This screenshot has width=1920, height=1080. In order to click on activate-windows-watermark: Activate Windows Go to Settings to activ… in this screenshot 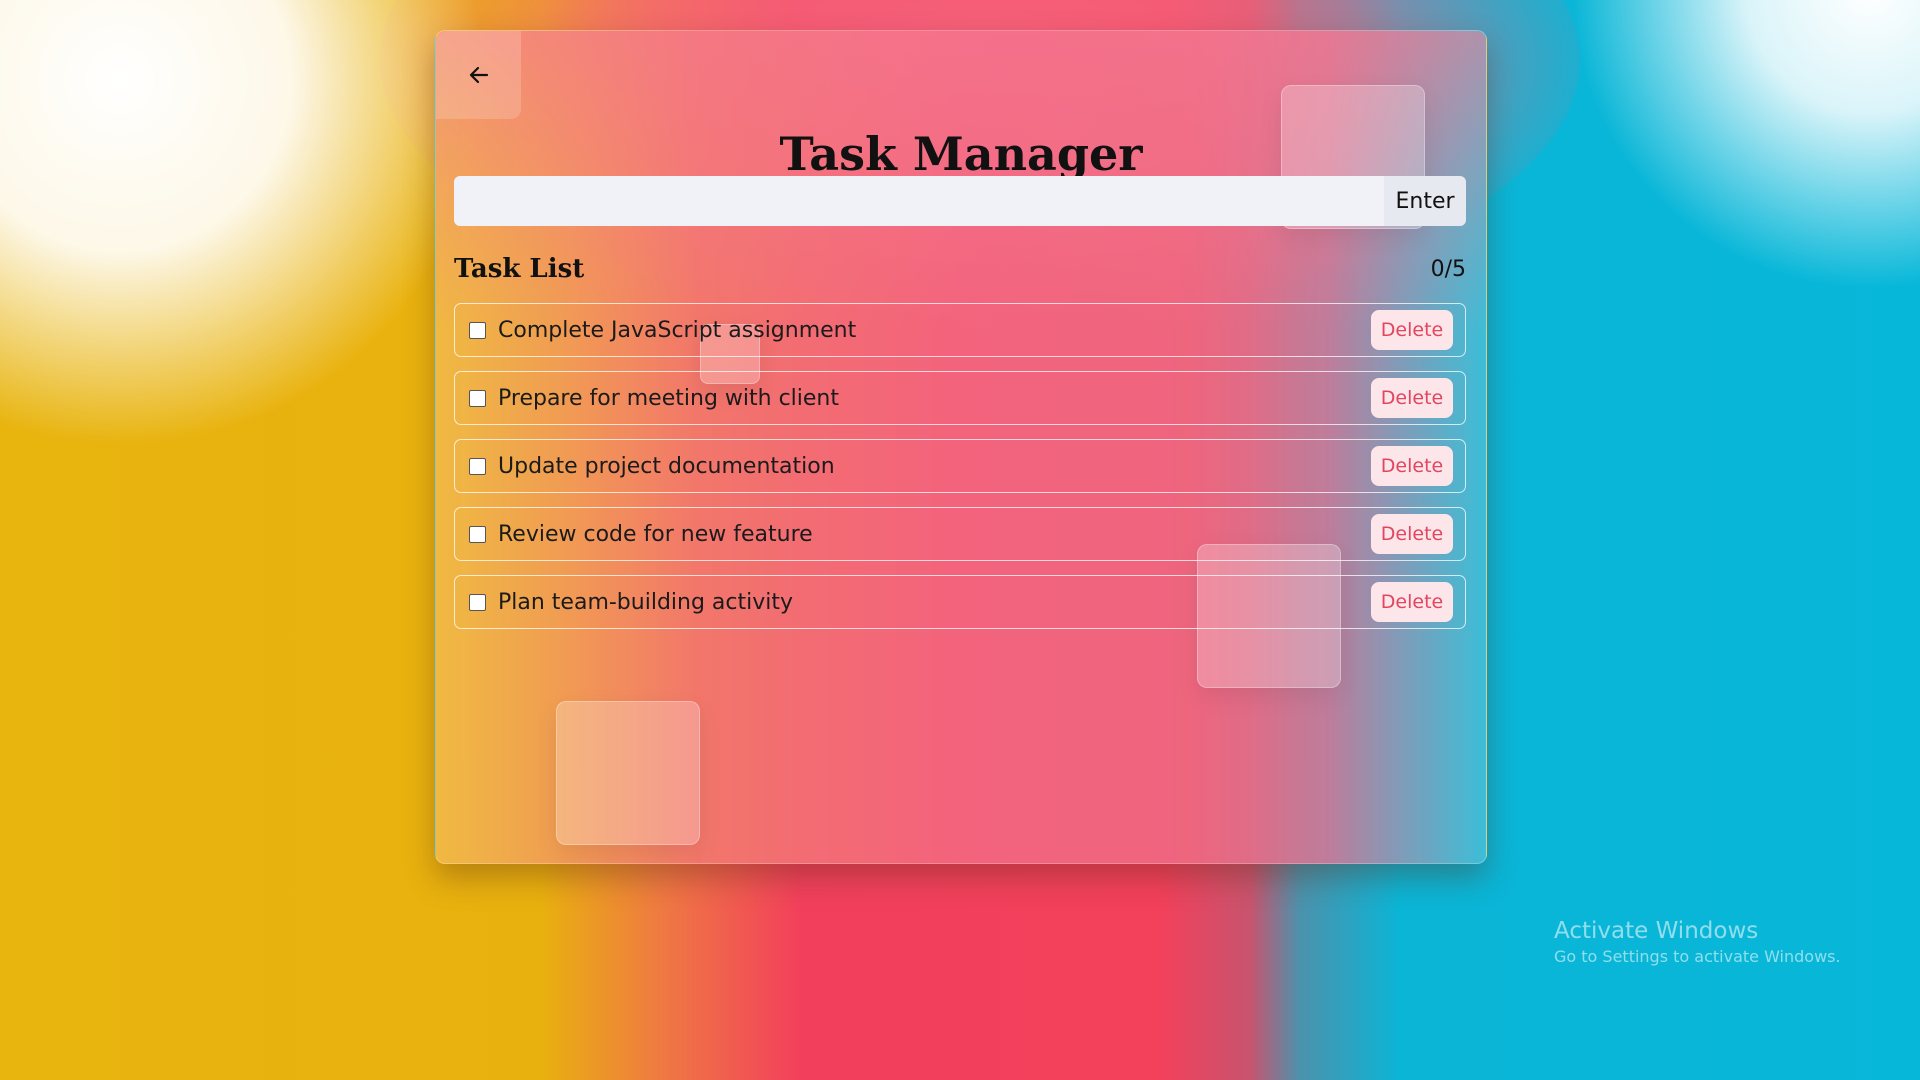, I will do `click(1697, 942)`.